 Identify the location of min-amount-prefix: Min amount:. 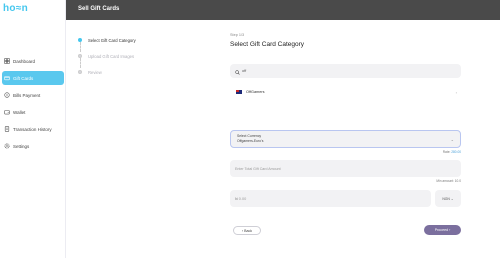
(445, 181).